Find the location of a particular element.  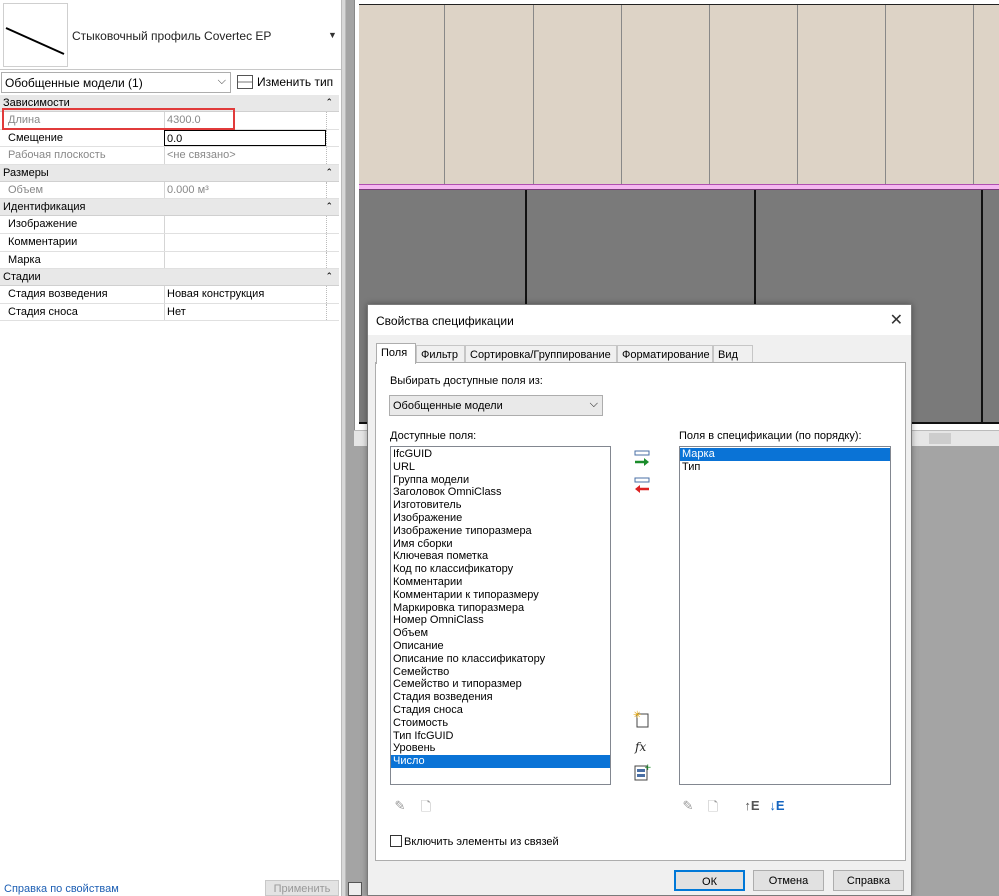

length-highlight-frame is located at coordinates (118, 119).